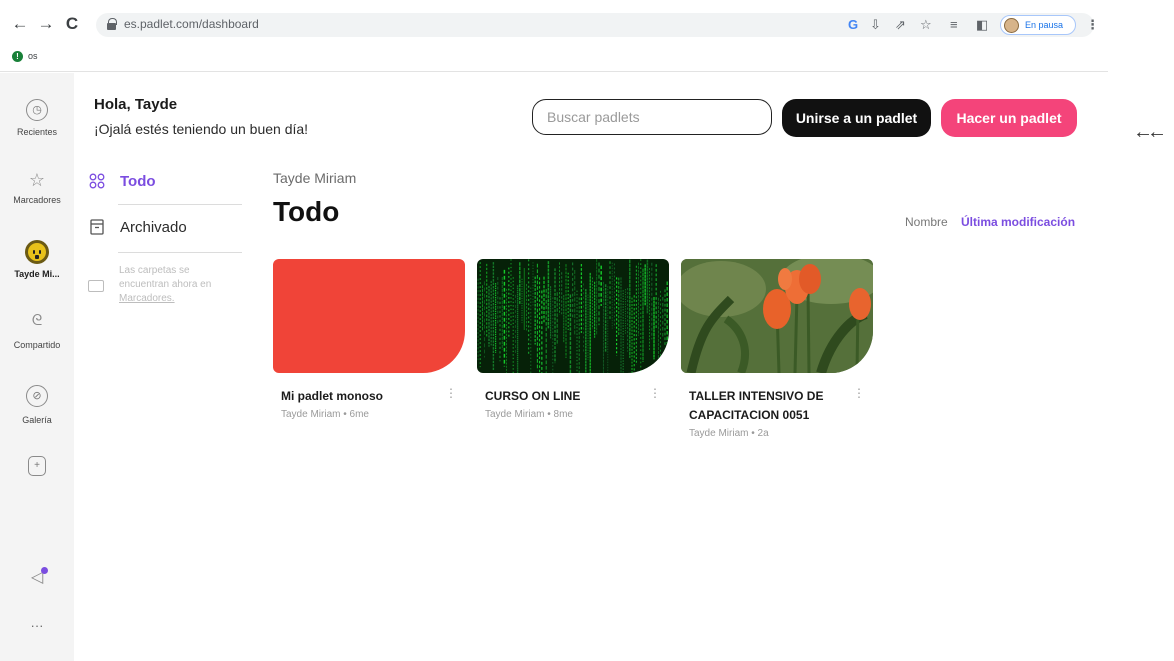  Describe the element at coordinates (37, 625) in the screenshot. I see `more-button: ···` at that location.